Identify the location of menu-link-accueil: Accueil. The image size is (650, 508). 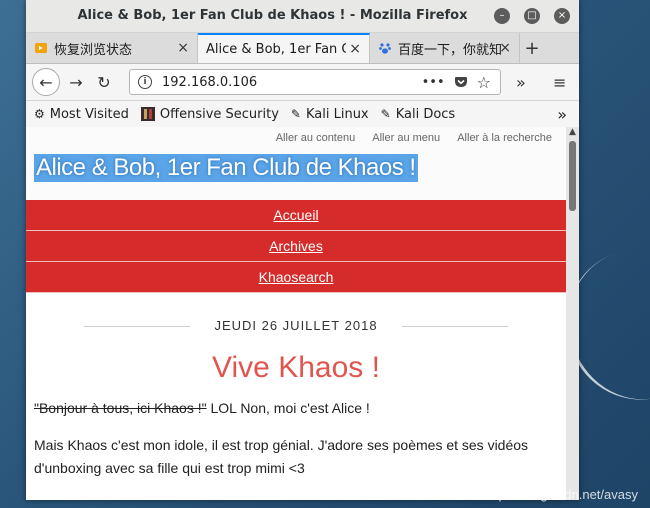
(295, 215).